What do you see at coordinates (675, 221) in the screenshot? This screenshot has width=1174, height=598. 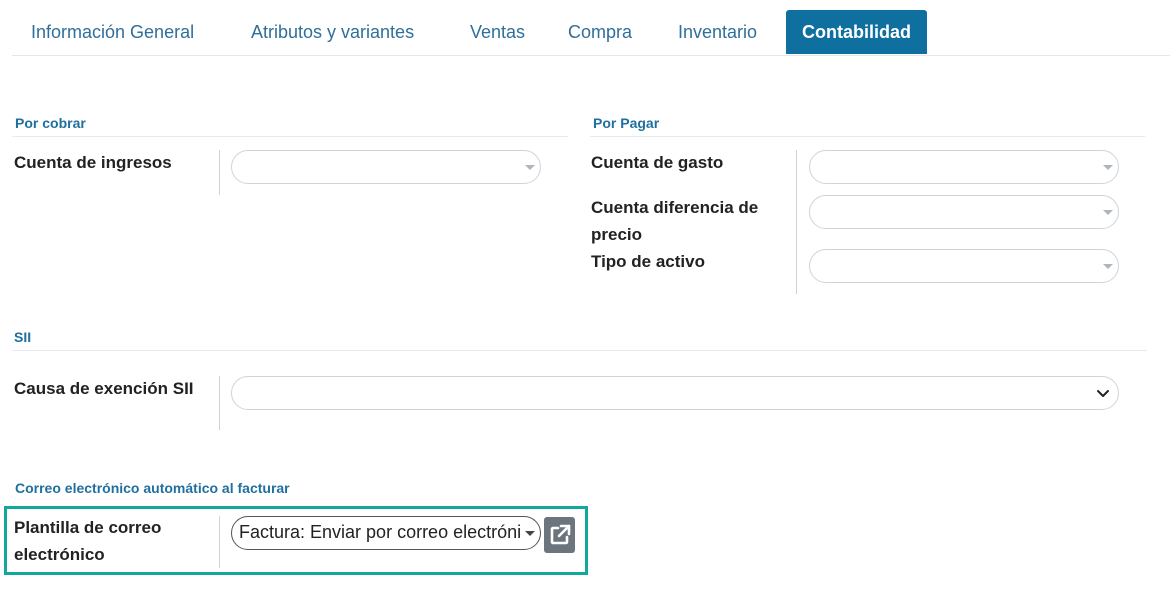 I see `field-label-price-difference-account: Cuenta diferencia de precio` at bounding box center [675, 221].